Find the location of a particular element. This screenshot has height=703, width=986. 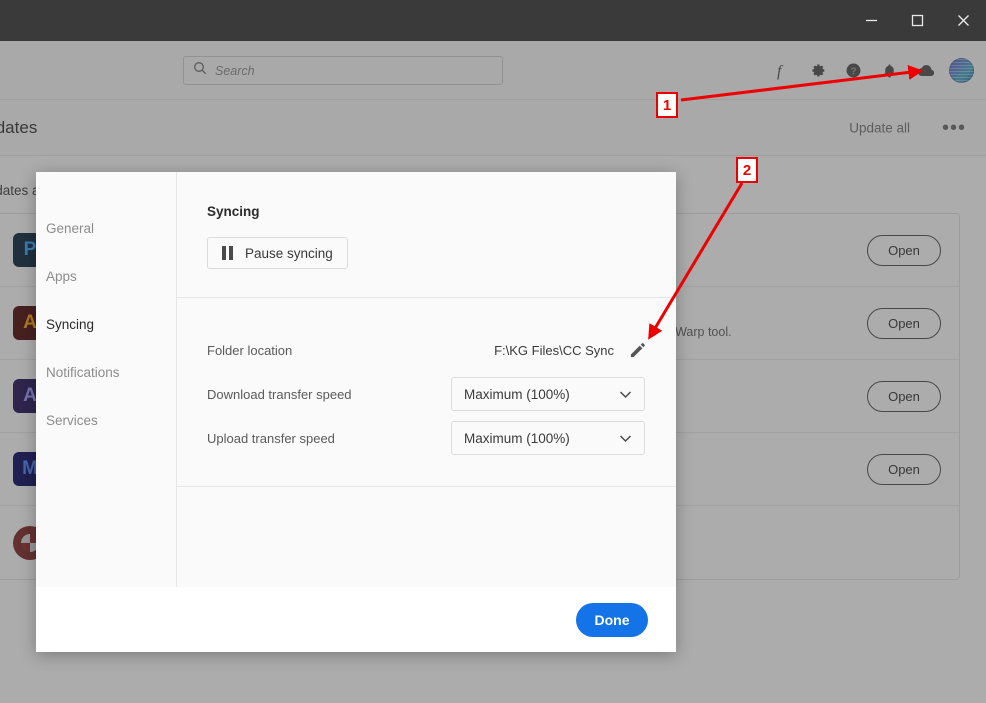

pause-icon is located at coordinates (227, 253).